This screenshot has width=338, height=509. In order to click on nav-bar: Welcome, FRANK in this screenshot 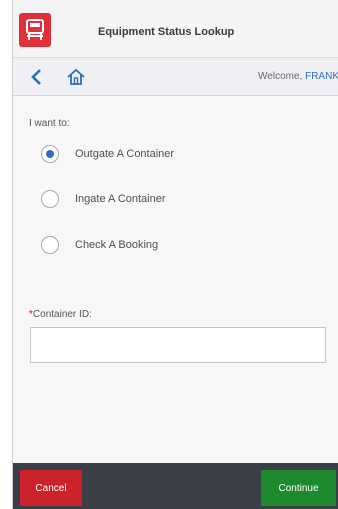, I will do `click(175, 77)`.